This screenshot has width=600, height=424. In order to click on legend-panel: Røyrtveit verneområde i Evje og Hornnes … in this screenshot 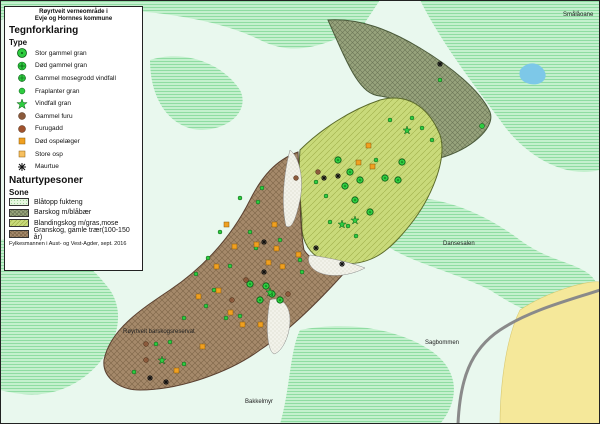, I will do `click(73, 138)`.